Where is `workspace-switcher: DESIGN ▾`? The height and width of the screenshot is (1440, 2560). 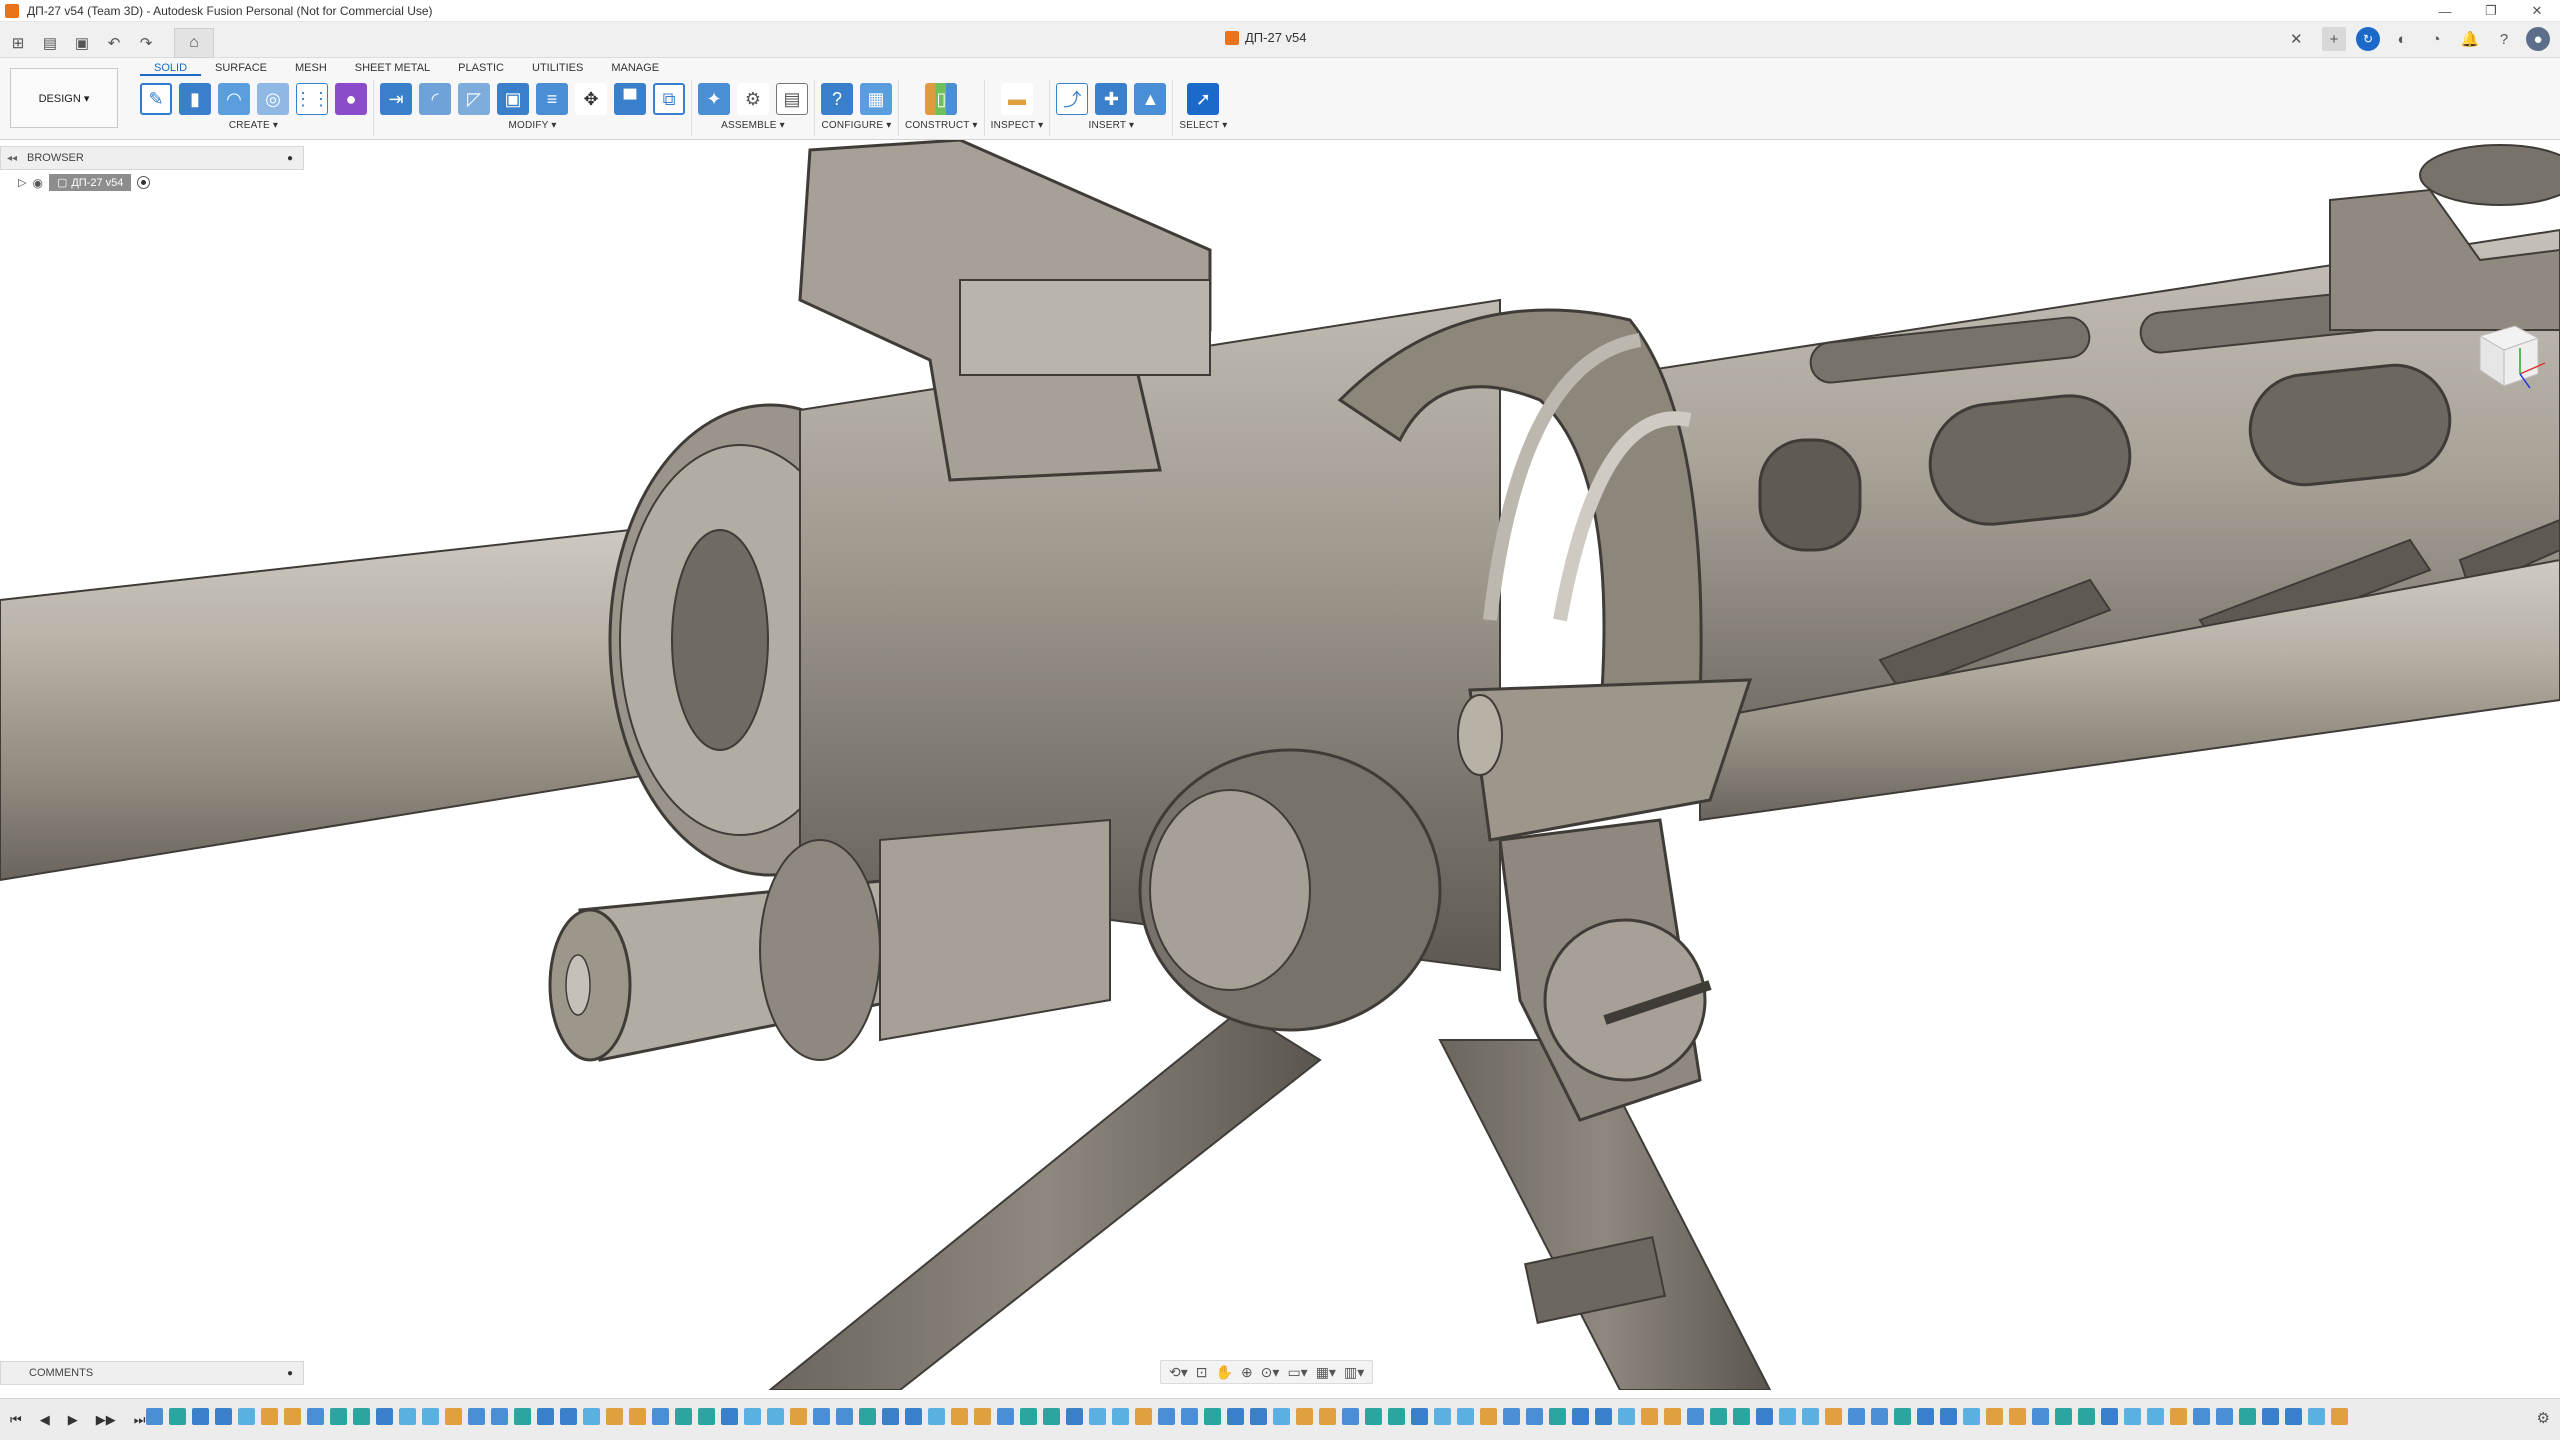
workspace-switcher: DESIGN ▾ is located at coordinates (64, 98).